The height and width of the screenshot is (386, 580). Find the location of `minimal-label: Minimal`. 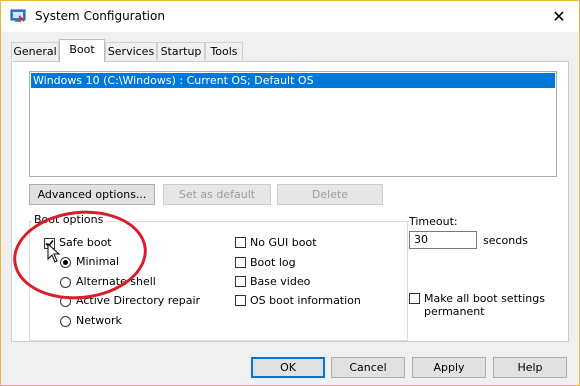

minimal-label: Minimal is located at coordinates (98, 261).